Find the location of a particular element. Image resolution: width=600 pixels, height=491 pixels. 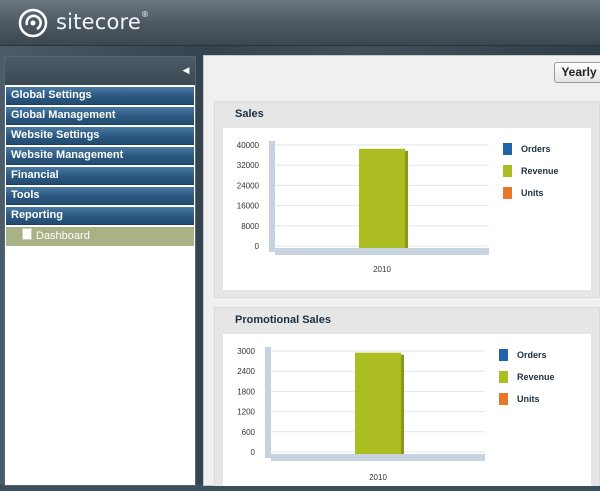

panel-title: Sales is located at coordinates (249, 114).